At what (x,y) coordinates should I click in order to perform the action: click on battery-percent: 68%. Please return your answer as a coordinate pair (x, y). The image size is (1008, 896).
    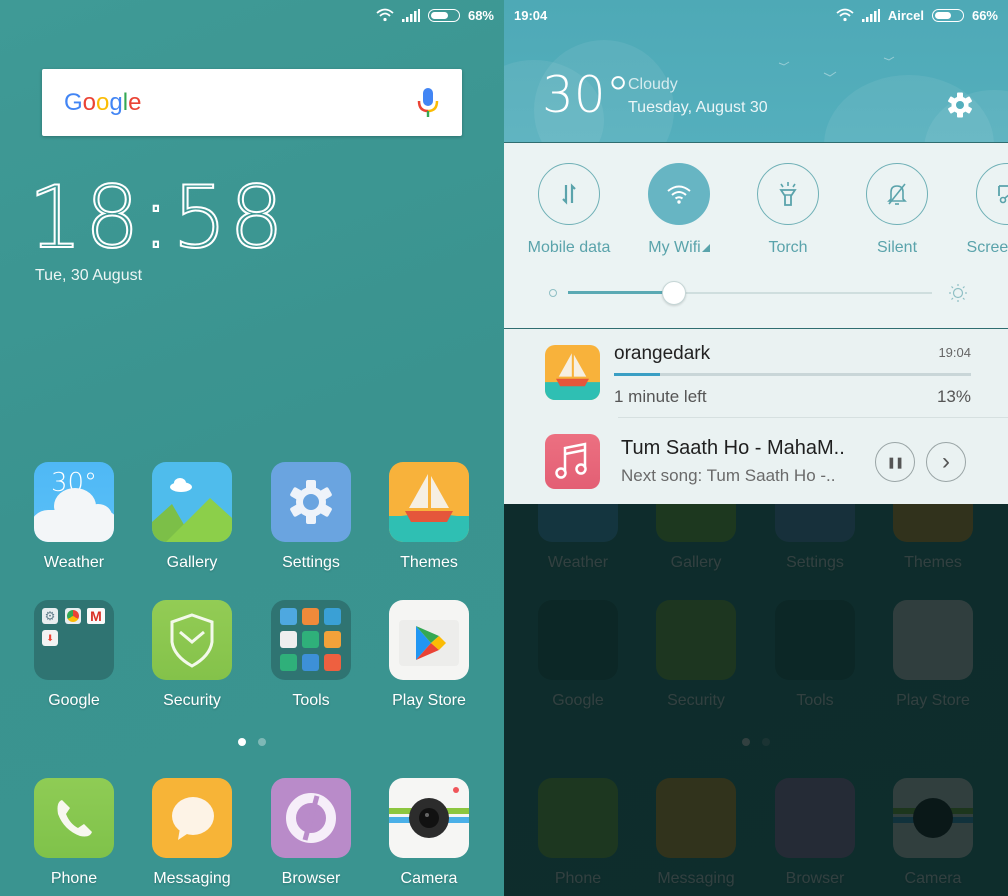
    Looking at the image, I should click on (480, 15).